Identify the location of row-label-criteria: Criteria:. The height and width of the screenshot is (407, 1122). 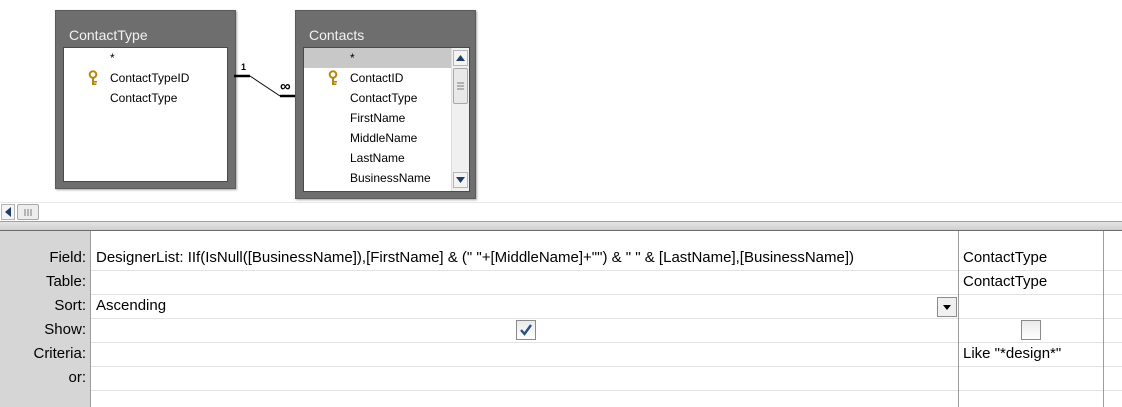
(59, 353).